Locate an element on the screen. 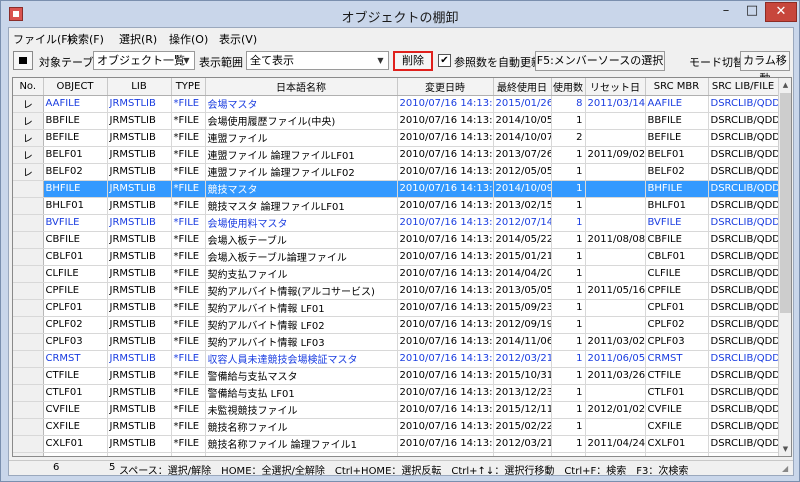 This screenshot has width=800, height=482. stop-button is located at coordinates (23, 60).